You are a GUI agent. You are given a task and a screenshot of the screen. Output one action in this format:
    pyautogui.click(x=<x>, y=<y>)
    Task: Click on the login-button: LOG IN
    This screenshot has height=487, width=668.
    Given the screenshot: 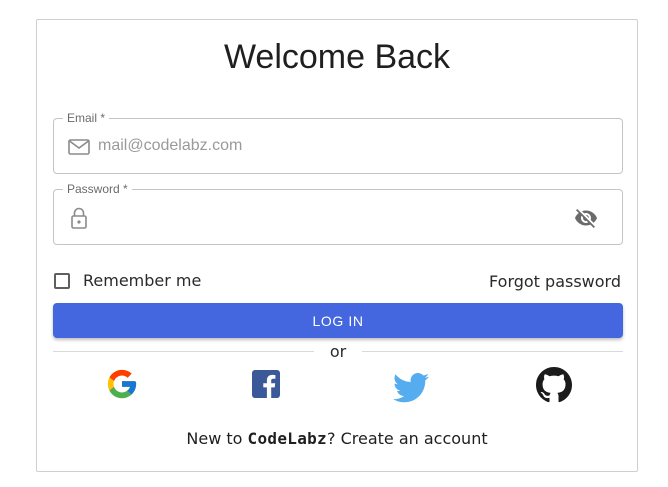 What is the action you would take?
    pyautogui.click(x=338, y=320)
    